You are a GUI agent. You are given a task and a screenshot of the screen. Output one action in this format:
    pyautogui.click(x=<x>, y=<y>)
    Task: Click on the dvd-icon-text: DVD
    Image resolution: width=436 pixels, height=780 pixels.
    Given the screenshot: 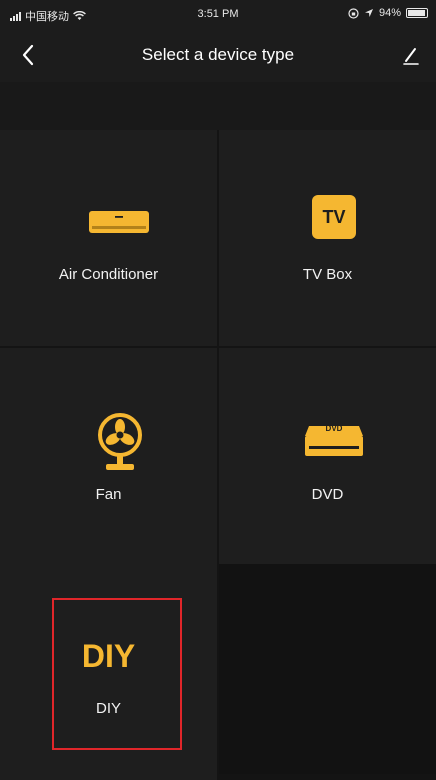 What is the action you would take?
    pyautogui.click(x=334, y=428)
    